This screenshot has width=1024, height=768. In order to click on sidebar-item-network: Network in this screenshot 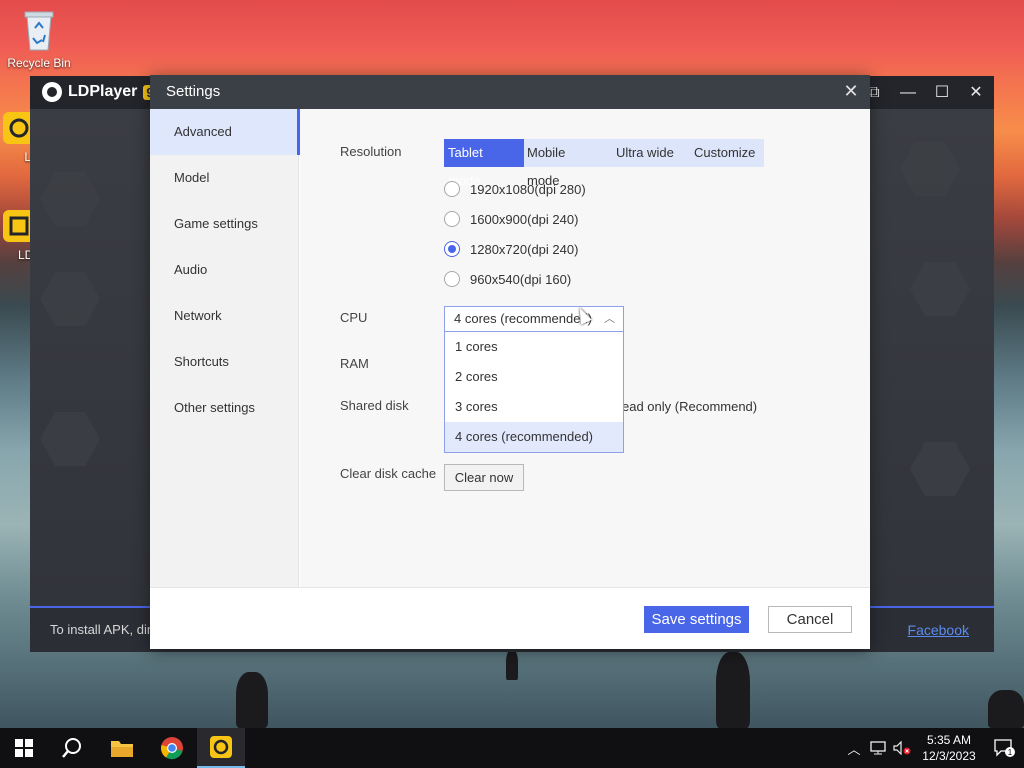, I will do `click(224, 316)`.